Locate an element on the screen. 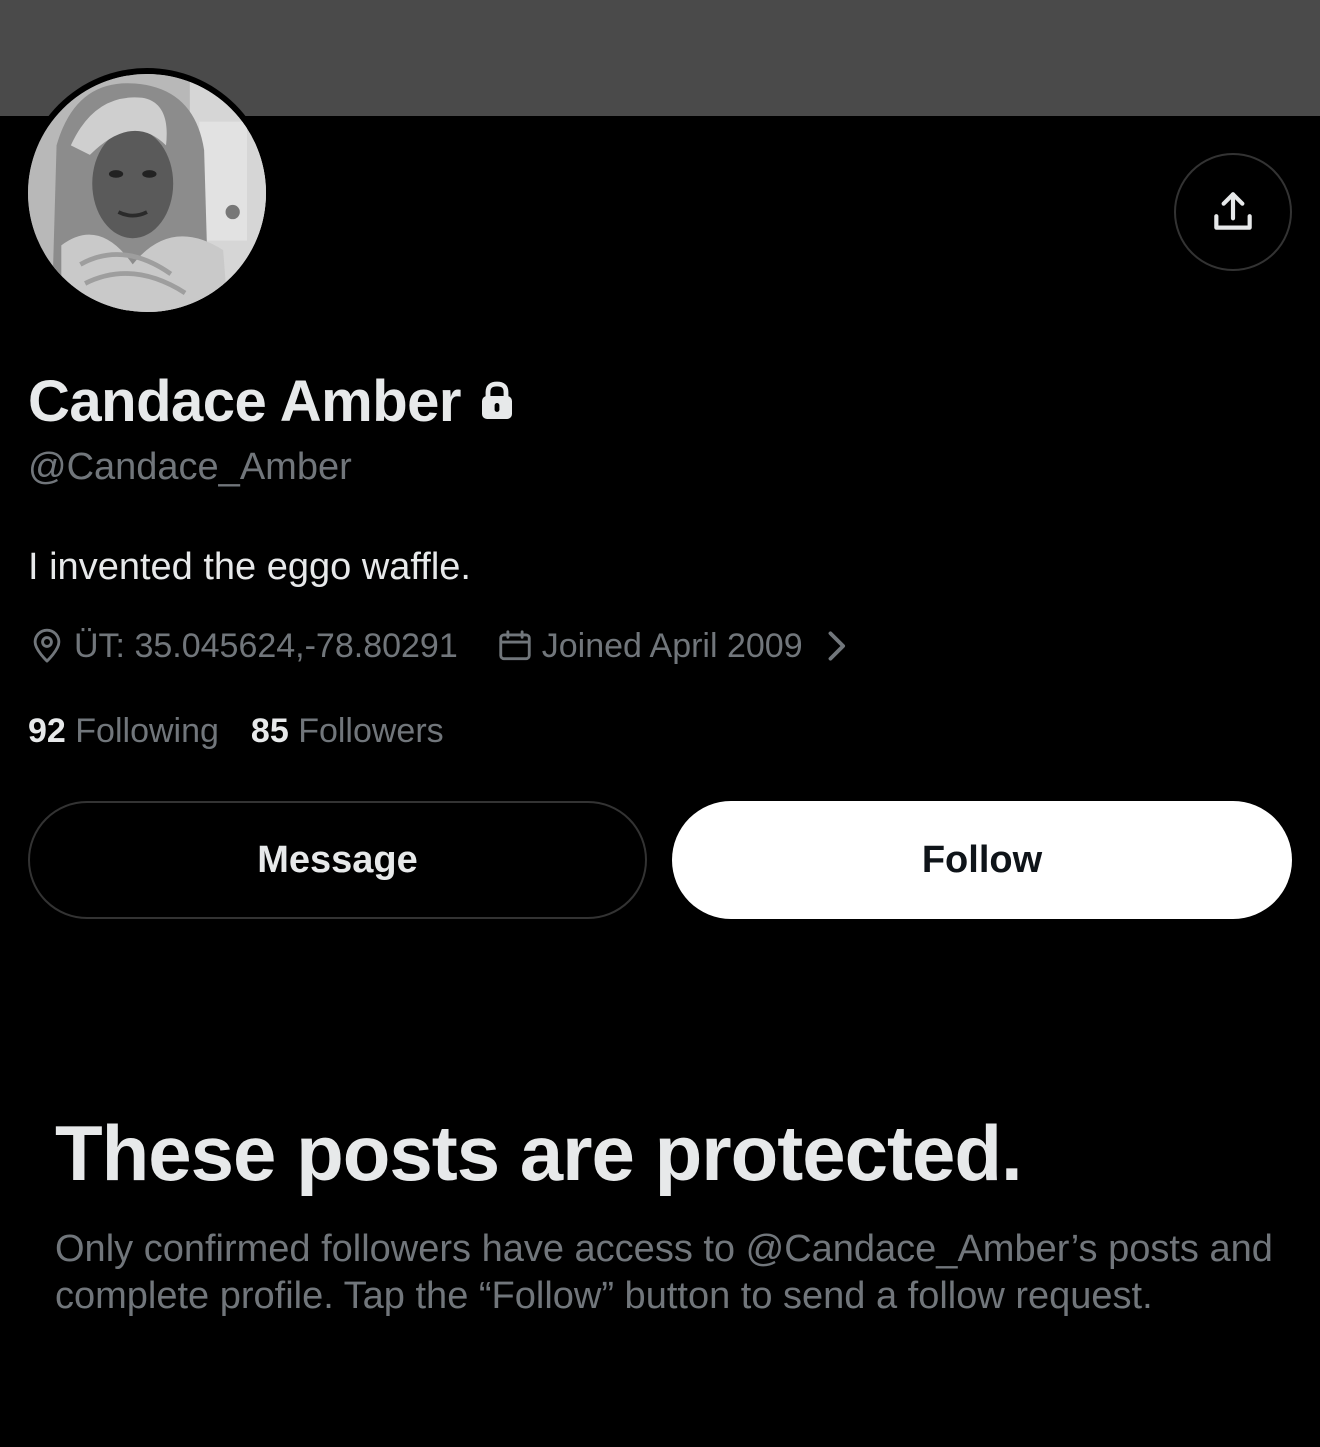 This screenshot has width=1320, height=1447. followers-count: 85 is located at coordinates (269, 731).